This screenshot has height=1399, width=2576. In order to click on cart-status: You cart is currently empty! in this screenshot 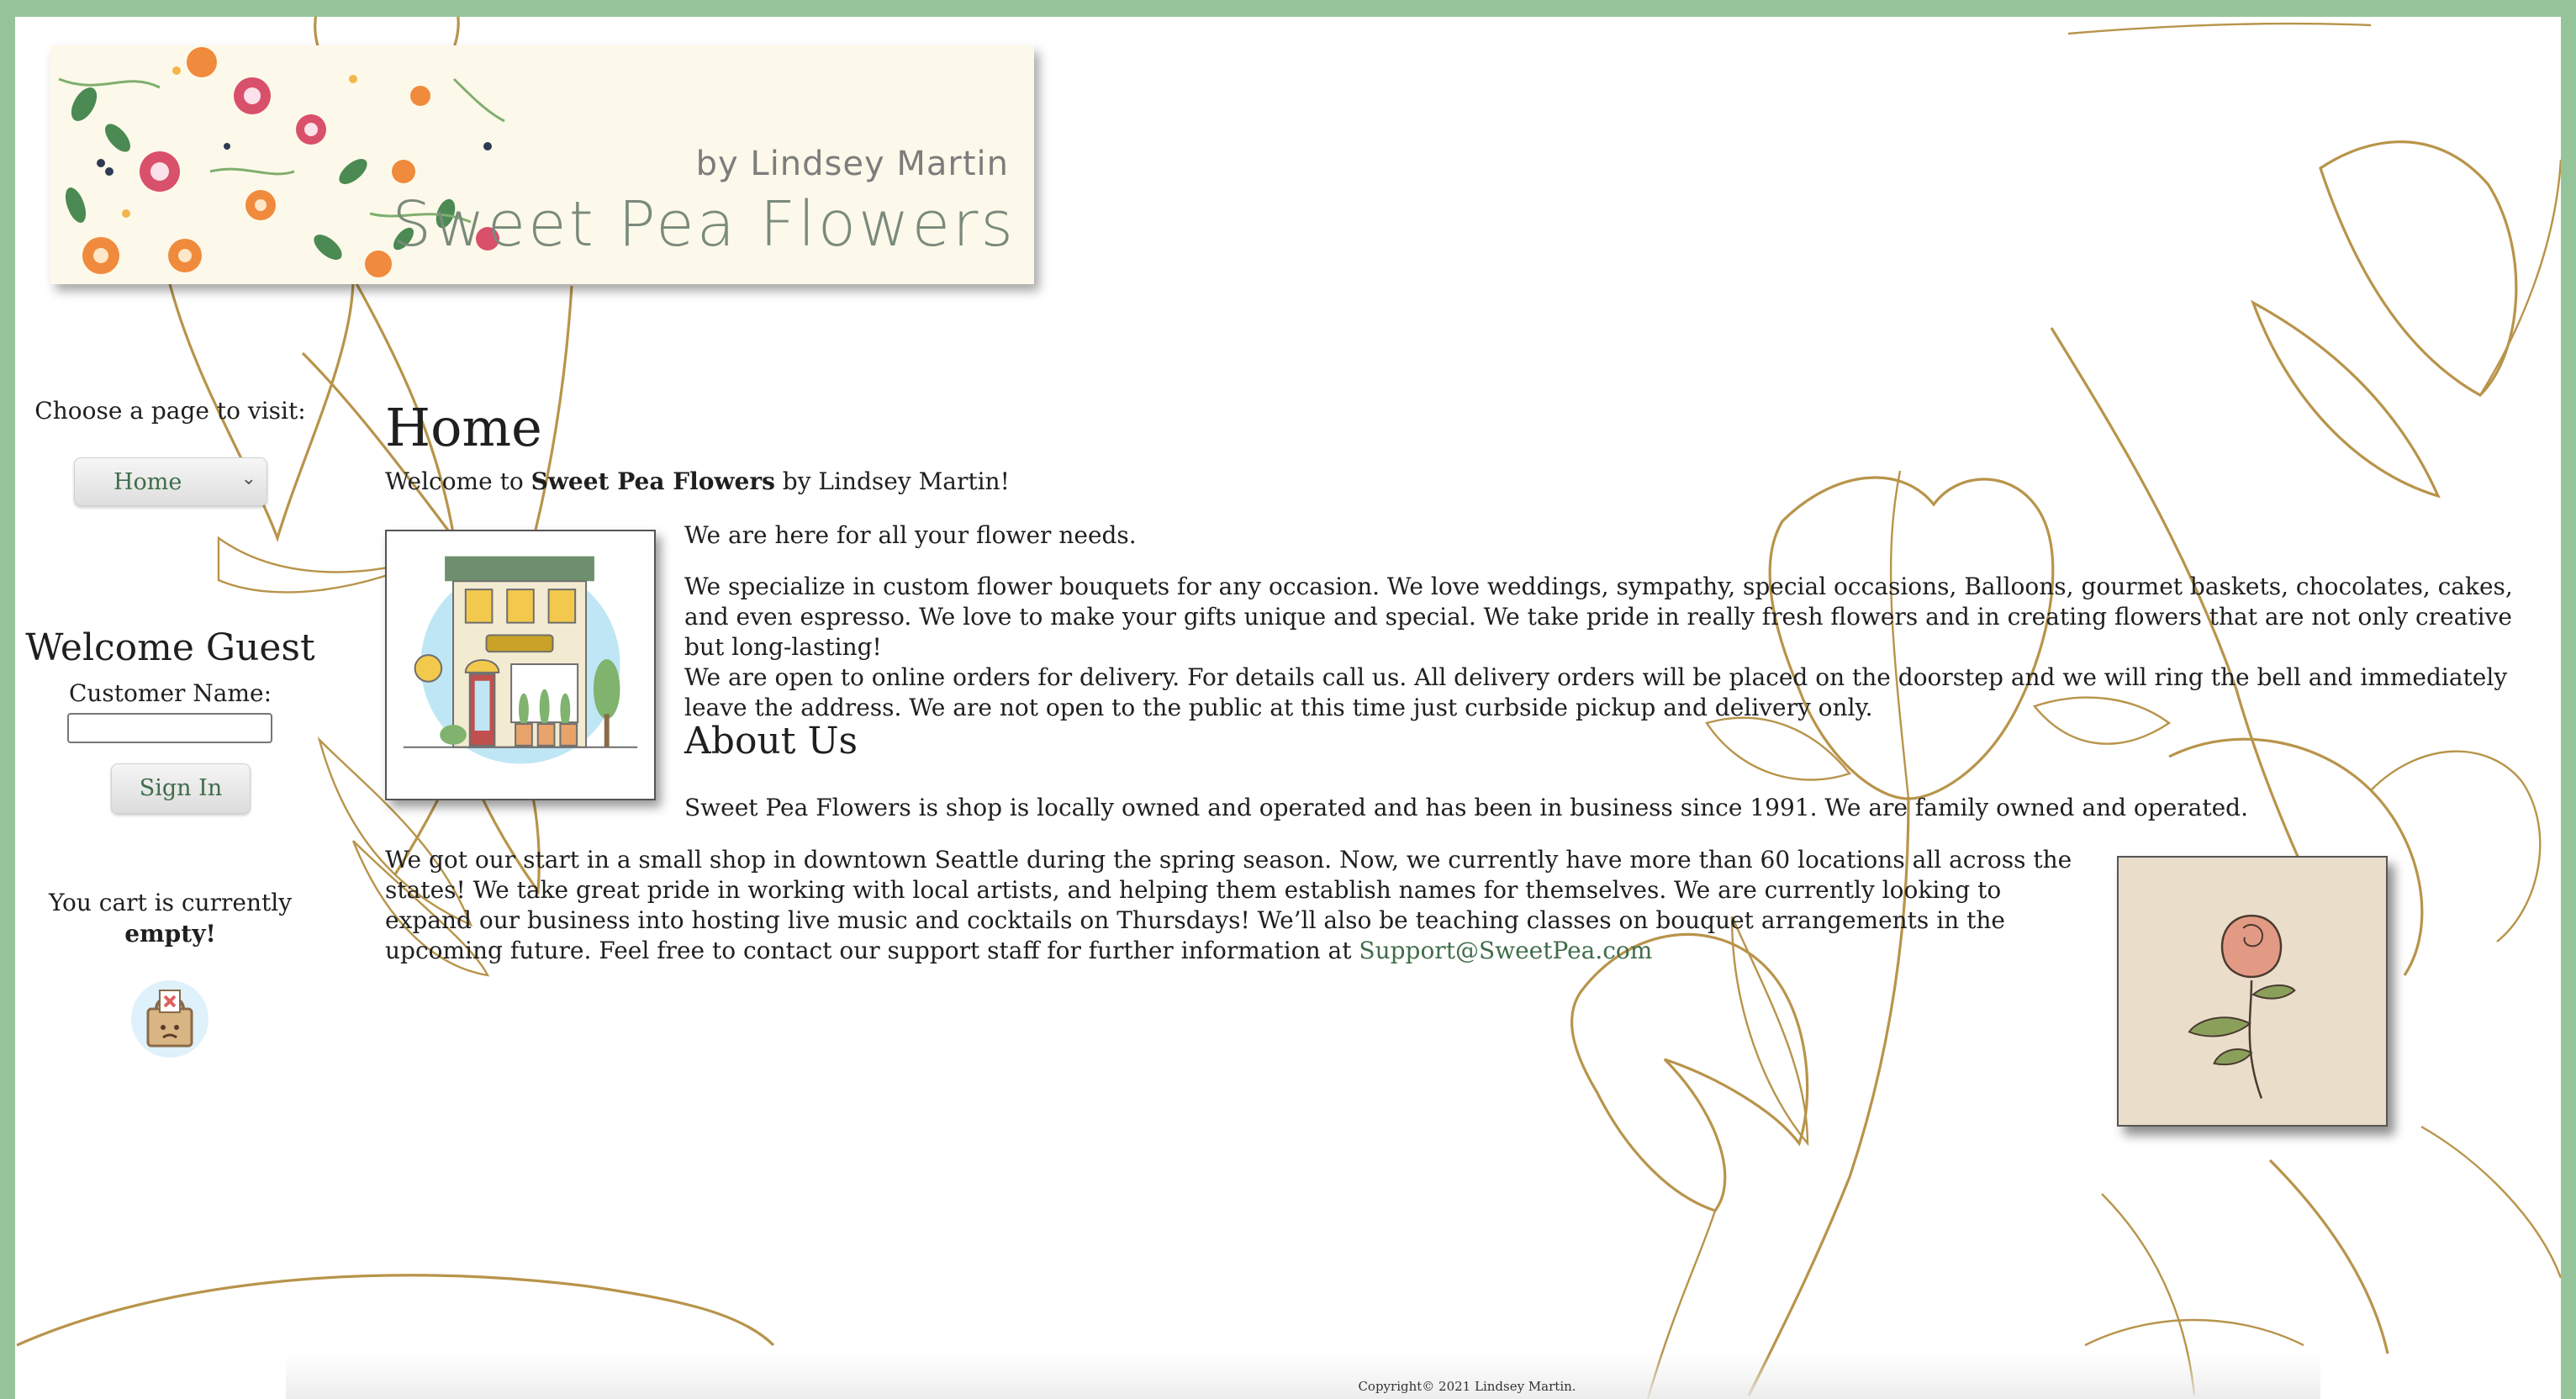, I will do `click(170, 918)`.